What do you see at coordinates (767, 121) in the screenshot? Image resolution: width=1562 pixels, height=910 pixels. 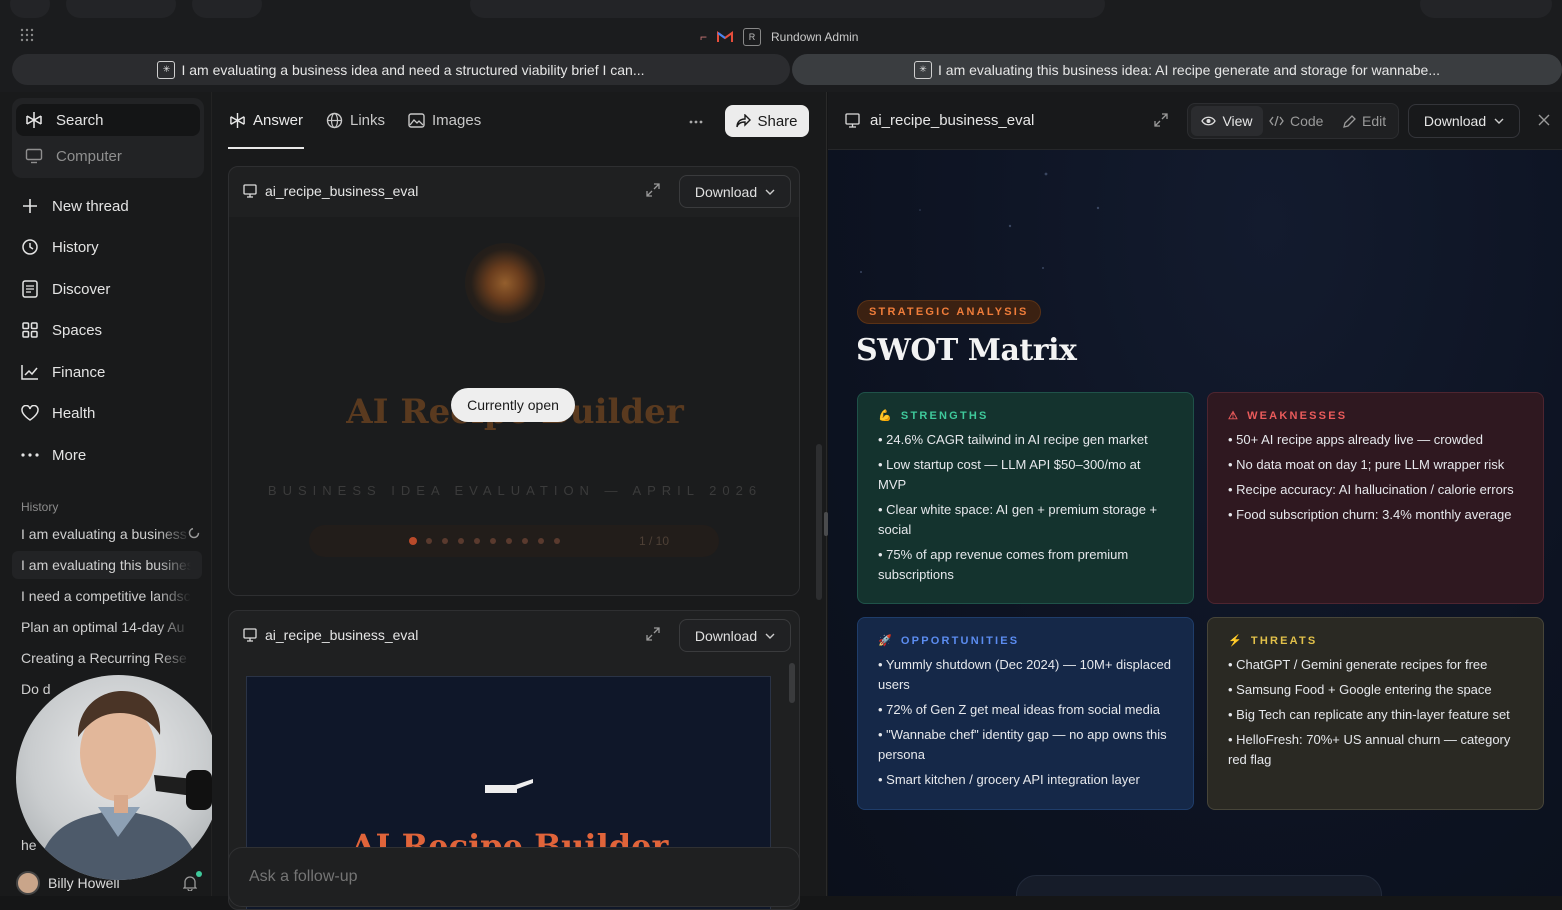 I see `share-button: Share` at bounding box center [767, 121].